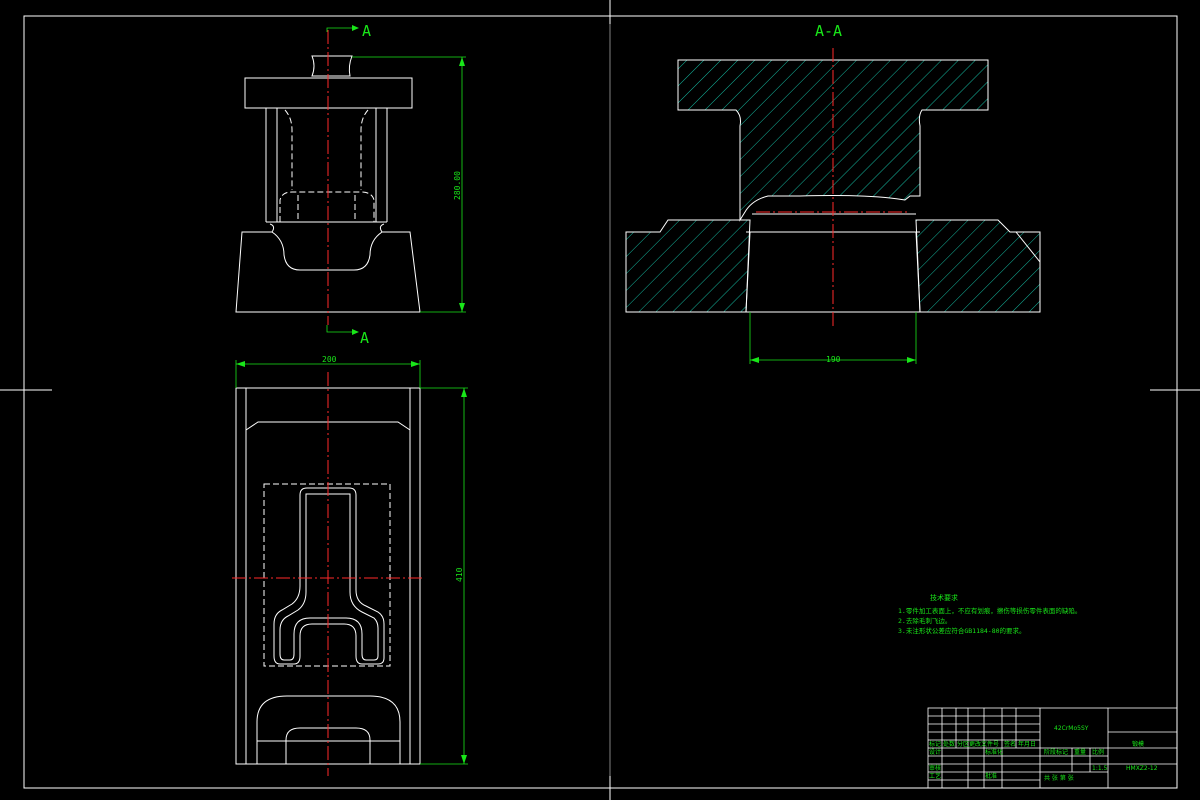 Image resolution: width=1200 pixels, height=800 pixels. What do you see at coordinates (962, 630) in the screenshot?
I see `notes-item-3: 3.未注形状公差应符合GB1184-80的要求。` at bounding box center [962, 630].